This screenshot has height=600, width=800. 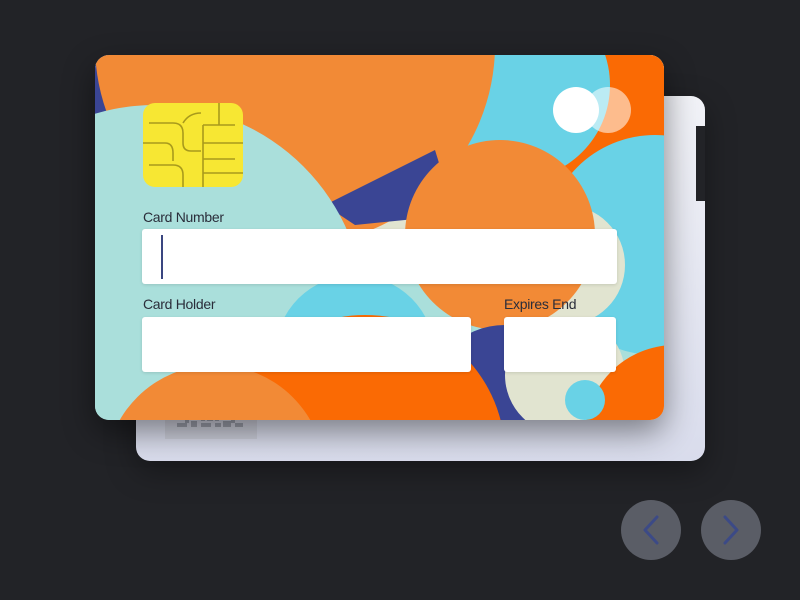 I want to click on card-holder-label: Card Holder, so click(x=179, y=304).